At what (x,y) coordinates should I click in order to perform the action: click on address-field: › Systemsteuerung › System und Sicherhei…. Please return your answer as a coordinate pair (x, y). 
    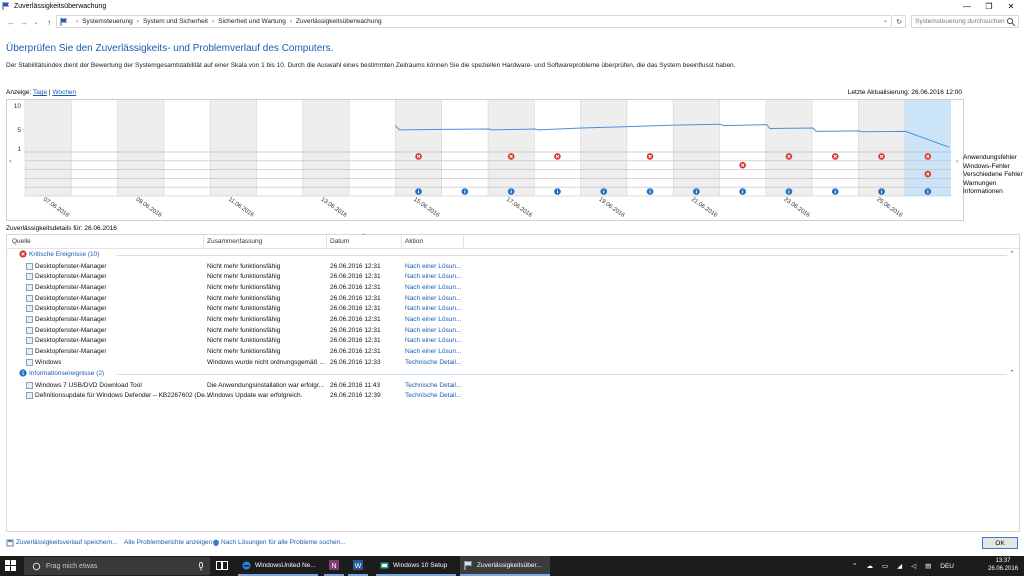
    Looking at the image, I should click on (474, 21).